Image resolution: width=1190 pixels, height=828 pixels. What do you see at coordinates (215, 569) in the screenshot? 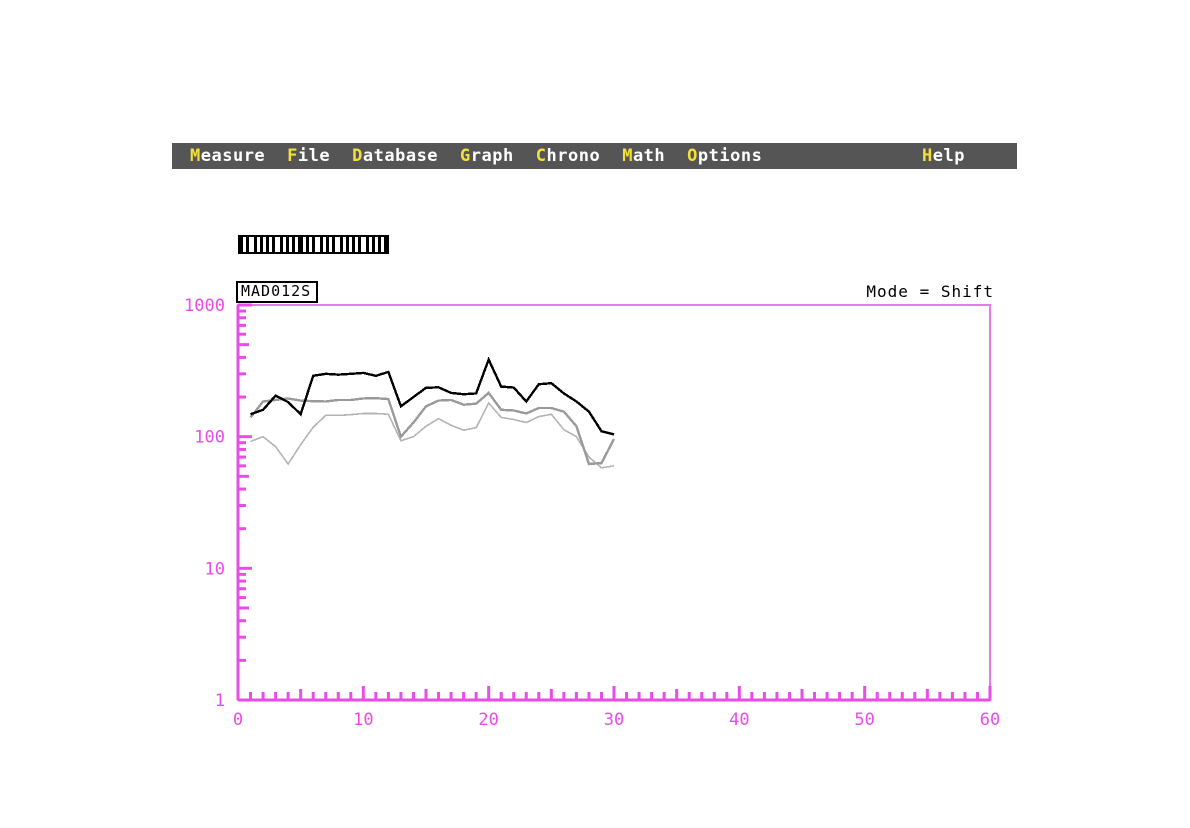
I see `y-tick-label: 10` at bounding box center [215, 569].